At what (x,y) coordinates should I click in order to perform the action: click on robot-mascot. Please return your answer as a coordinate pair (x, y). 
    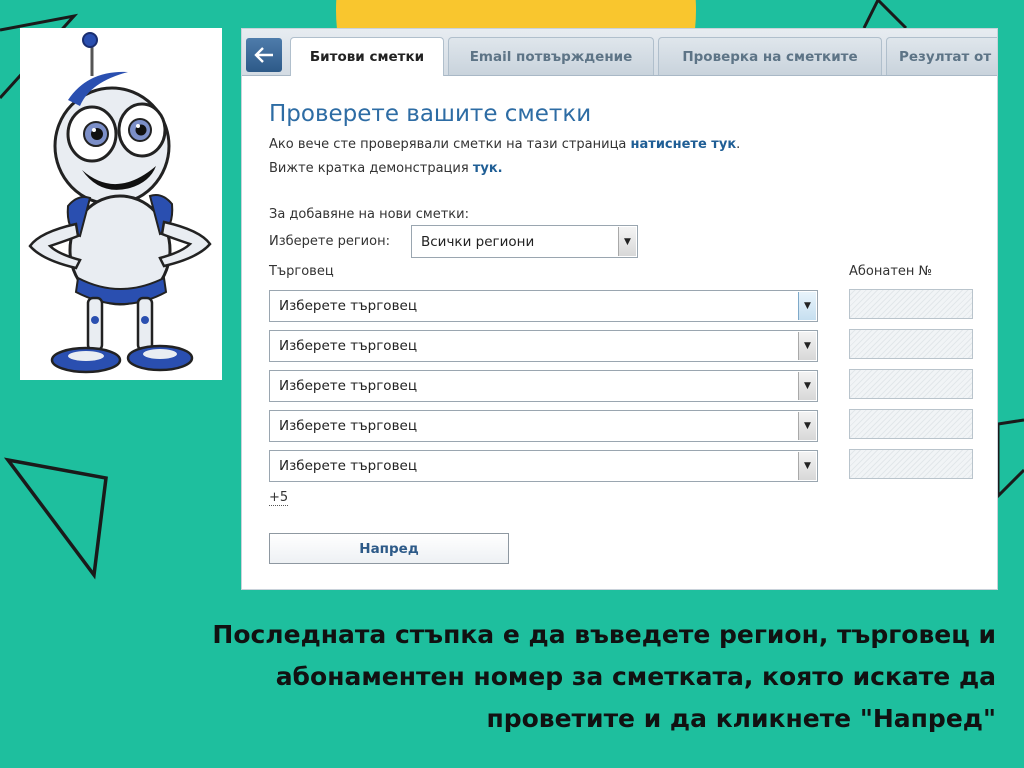
    Looking at the image, I should click on (120, 203).